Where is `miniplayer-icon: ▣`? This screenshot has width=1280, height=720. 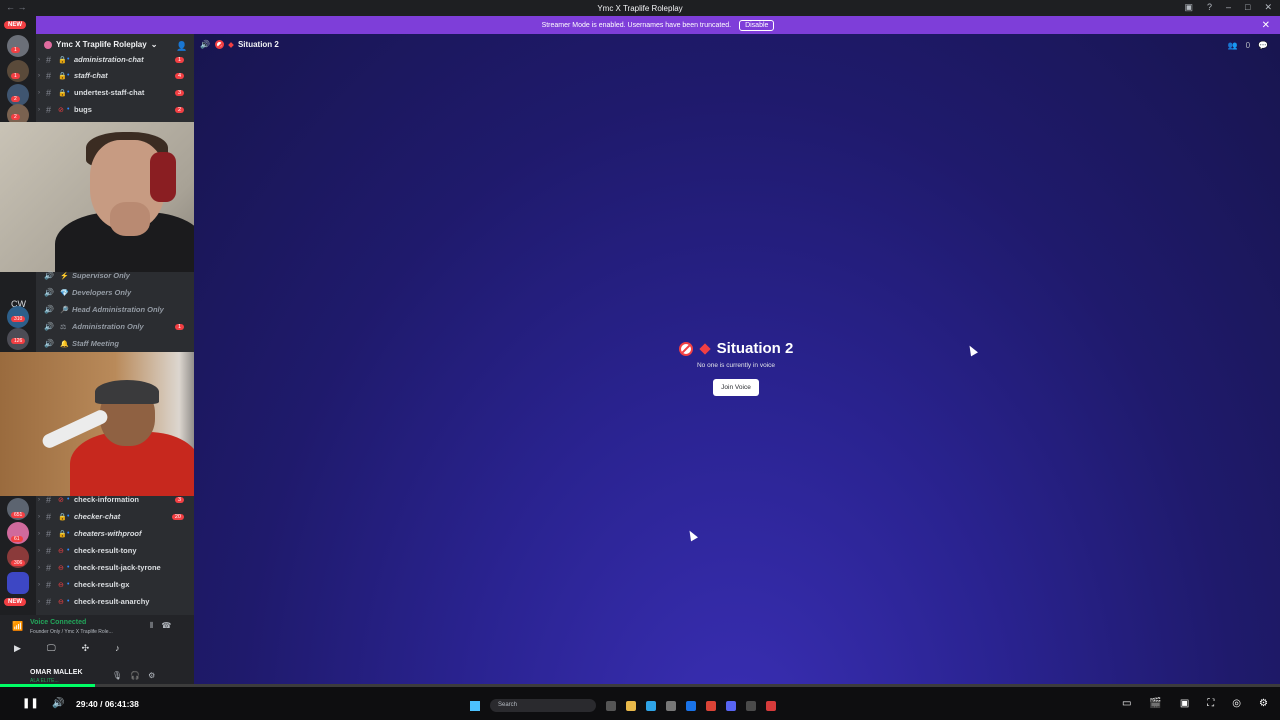 miniplayer-icon: ▣ is located at coordinates (1184, 703).